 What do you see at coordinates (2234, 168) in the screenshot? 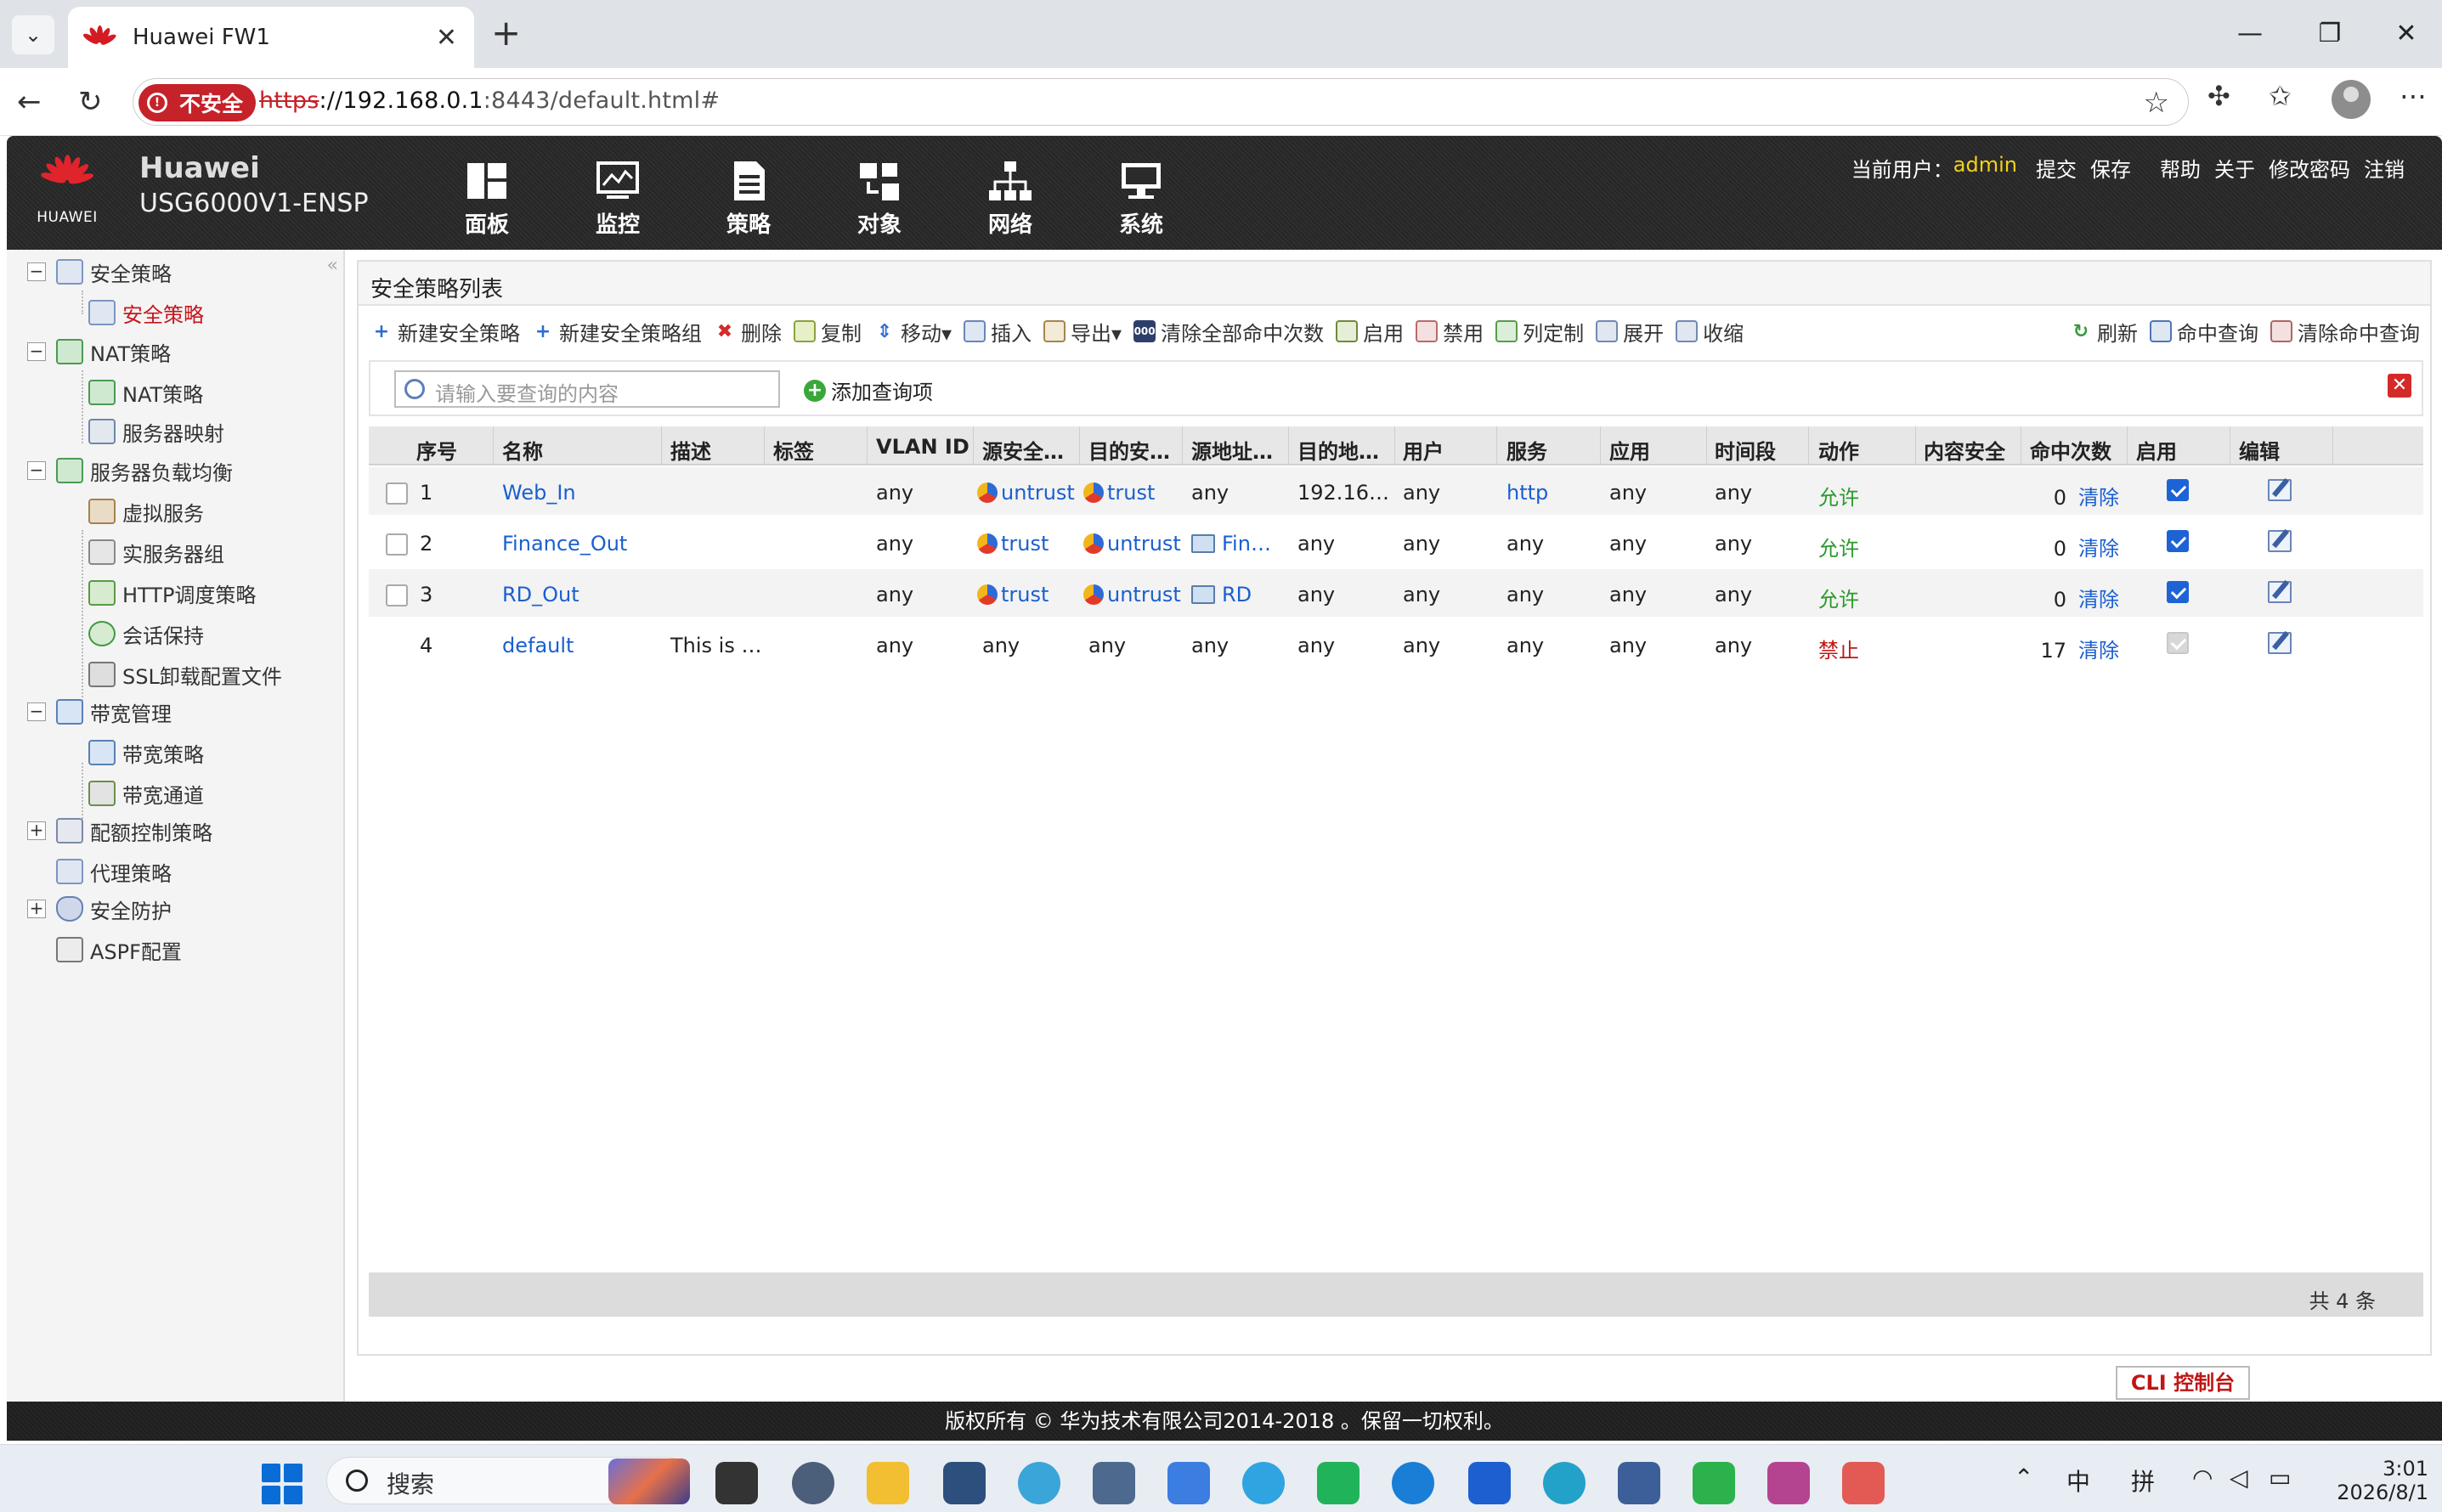
I see `about-link: 关于` at bounding box center [2234, 168].